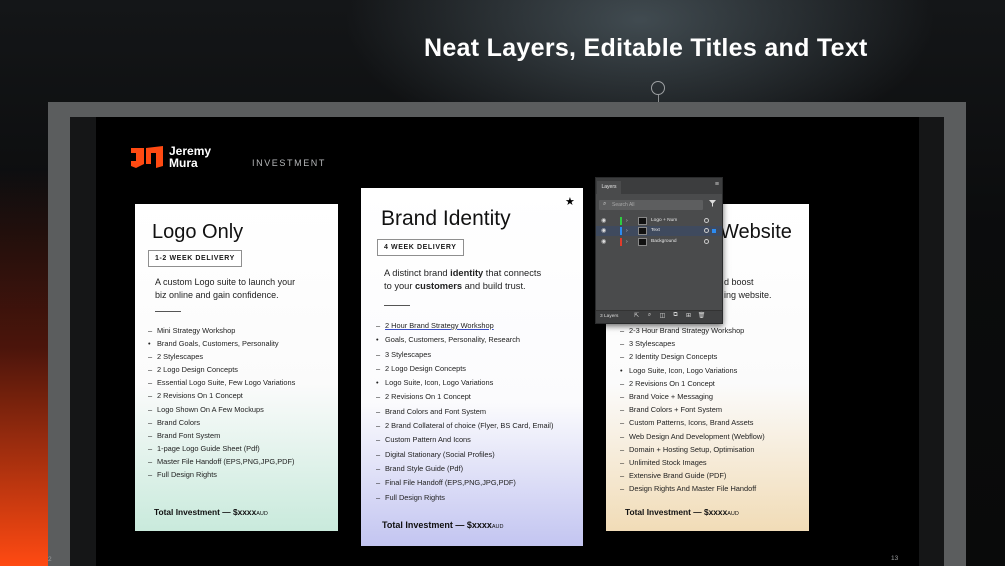  What do you see at coordinates (494, 286) in the screenshot?
I see `desc-text: and build trust.` at bounding box center [494, 286].